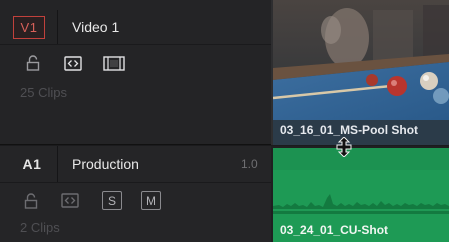 The height and width of the screenshot is (242, 449). Describe the element at coordinates (29, 27) in the screenshot. I see `video-track-id: V1` at that location.